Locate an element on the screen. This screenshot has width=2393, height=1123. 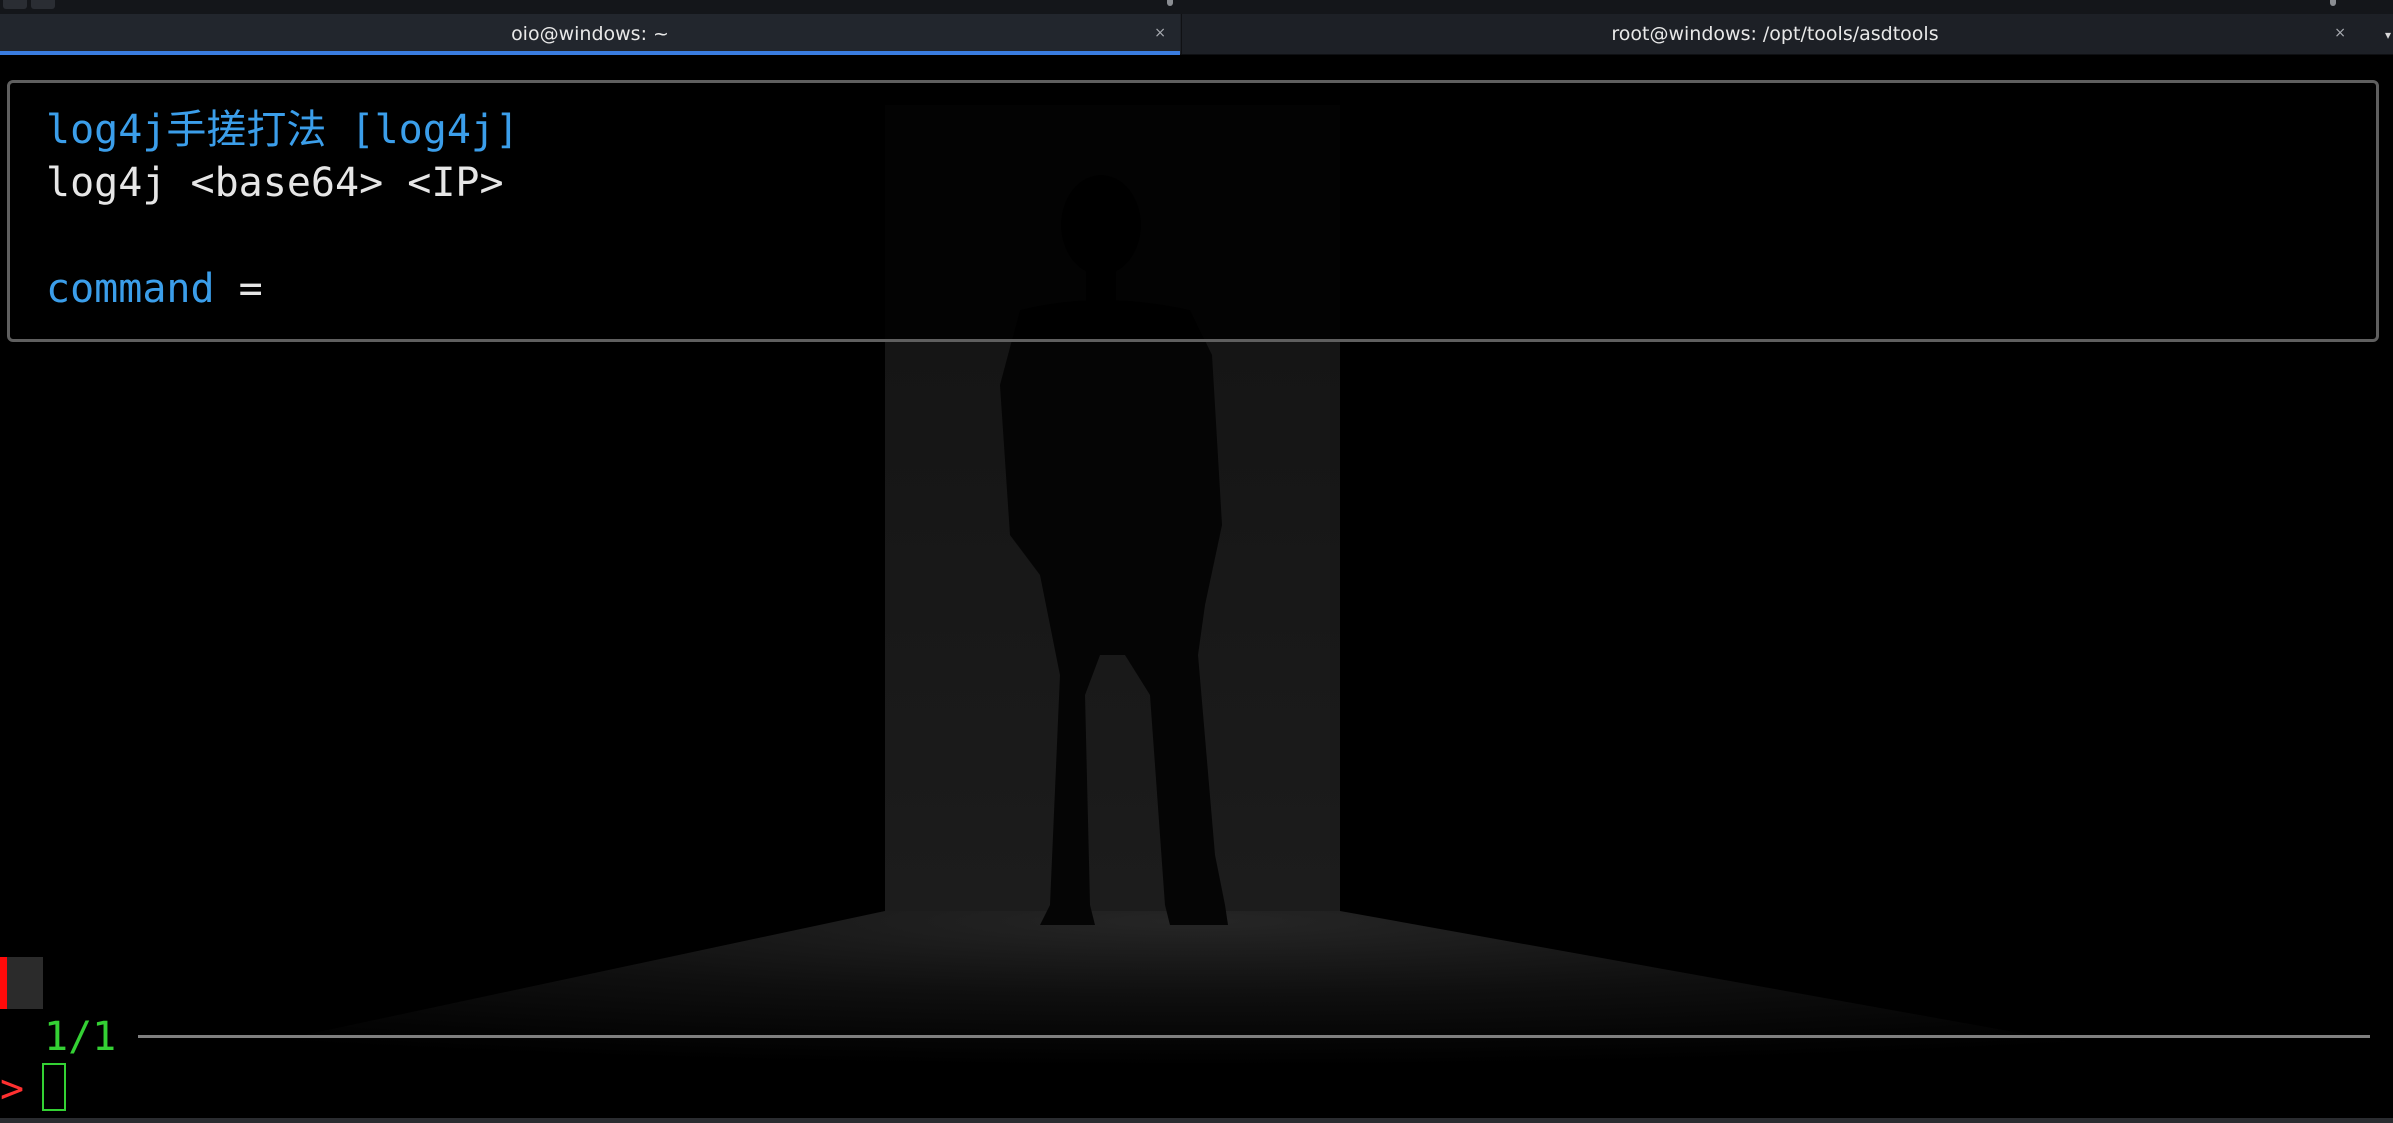
selection-marker is located at coordinates (3, 983).